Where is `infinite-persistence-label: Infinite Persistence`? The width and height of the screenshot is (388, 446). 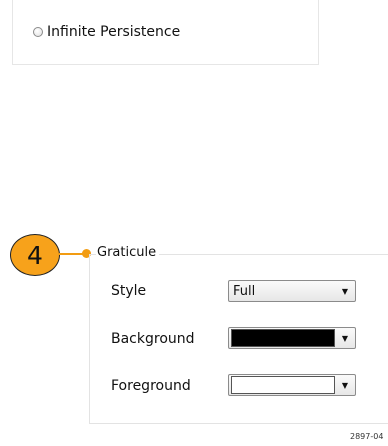 infinite-persistence-label: Infinite Persistence is located at coordinates (114, 32).